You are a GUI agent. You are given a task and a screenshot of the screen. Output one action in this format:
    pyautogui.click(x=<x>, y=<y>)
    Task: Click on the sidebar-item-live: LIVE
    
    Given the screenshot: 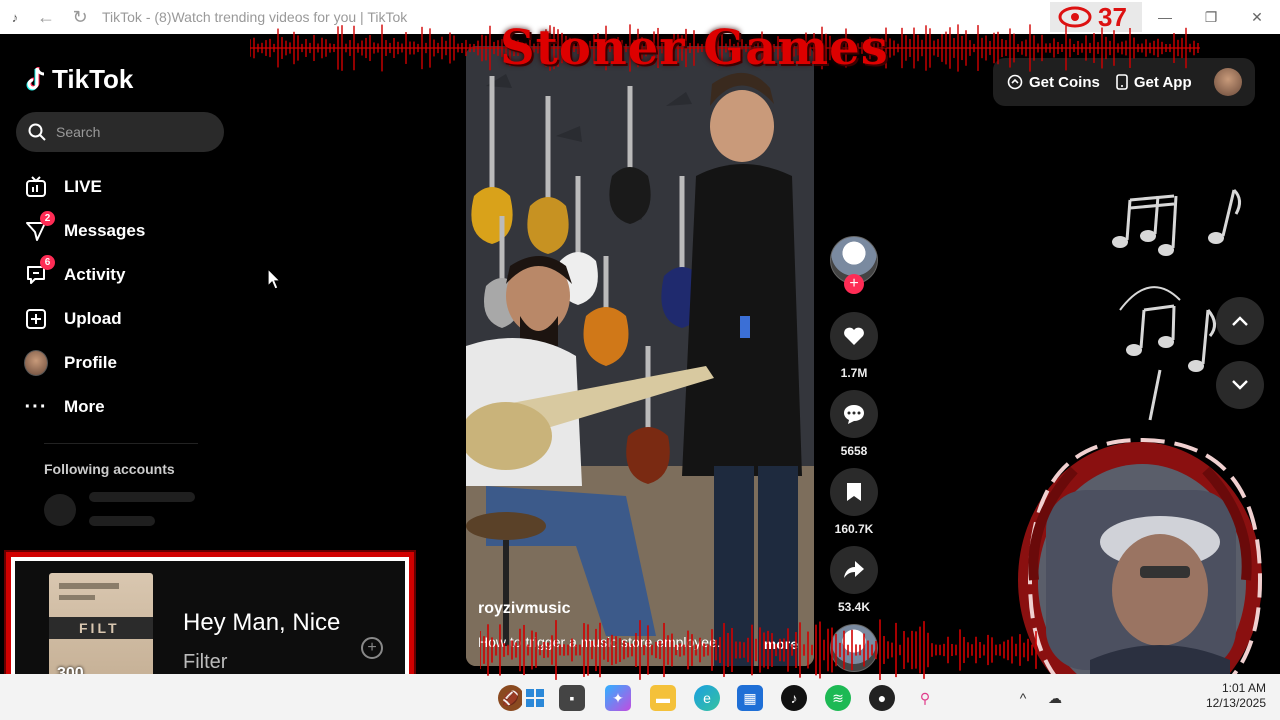 What is the action you would take?
    pyautogui.click(x=134, y=187)
    